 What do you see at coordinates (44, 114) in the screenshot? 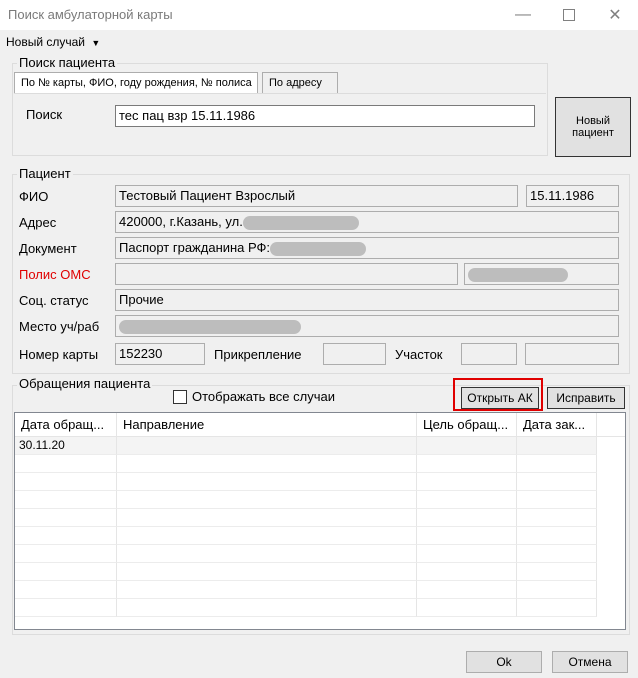
I see `search-label: Поиск` at bounding box center [44, 114].